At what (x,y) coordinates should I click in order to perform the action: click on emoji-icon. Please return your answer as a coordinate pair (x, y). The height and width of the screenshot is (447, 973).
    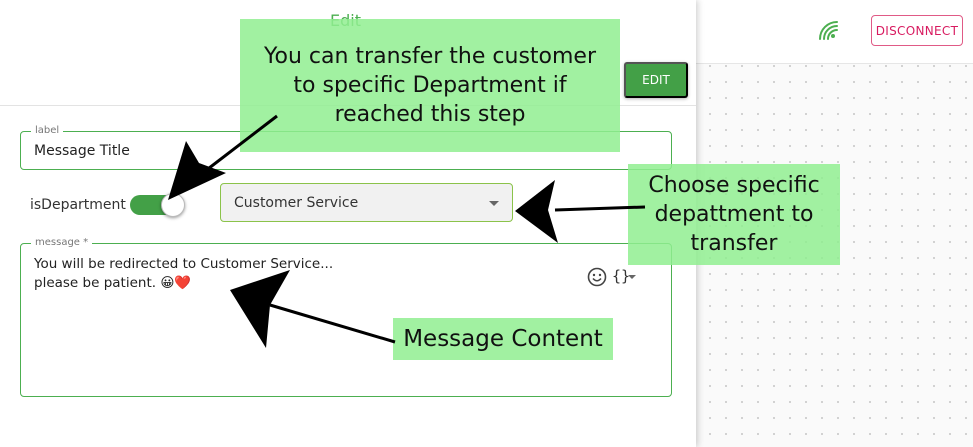
    Looking at the image, I should click on (597, 277).